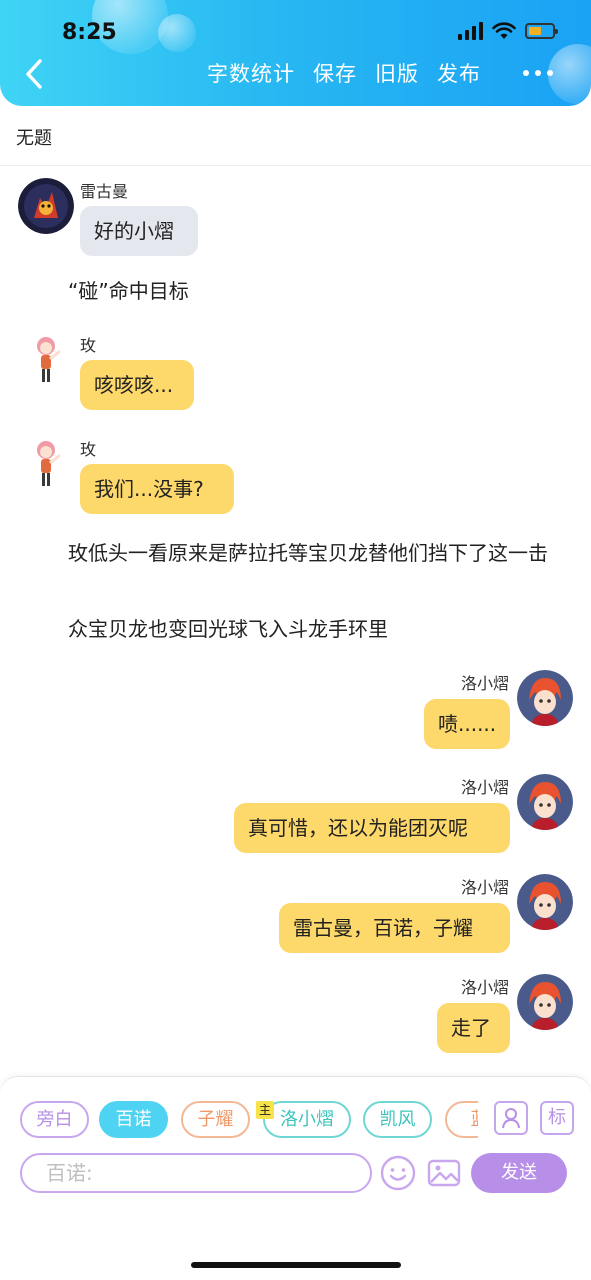  I want to click on wifi-icon, so click(504, 30).